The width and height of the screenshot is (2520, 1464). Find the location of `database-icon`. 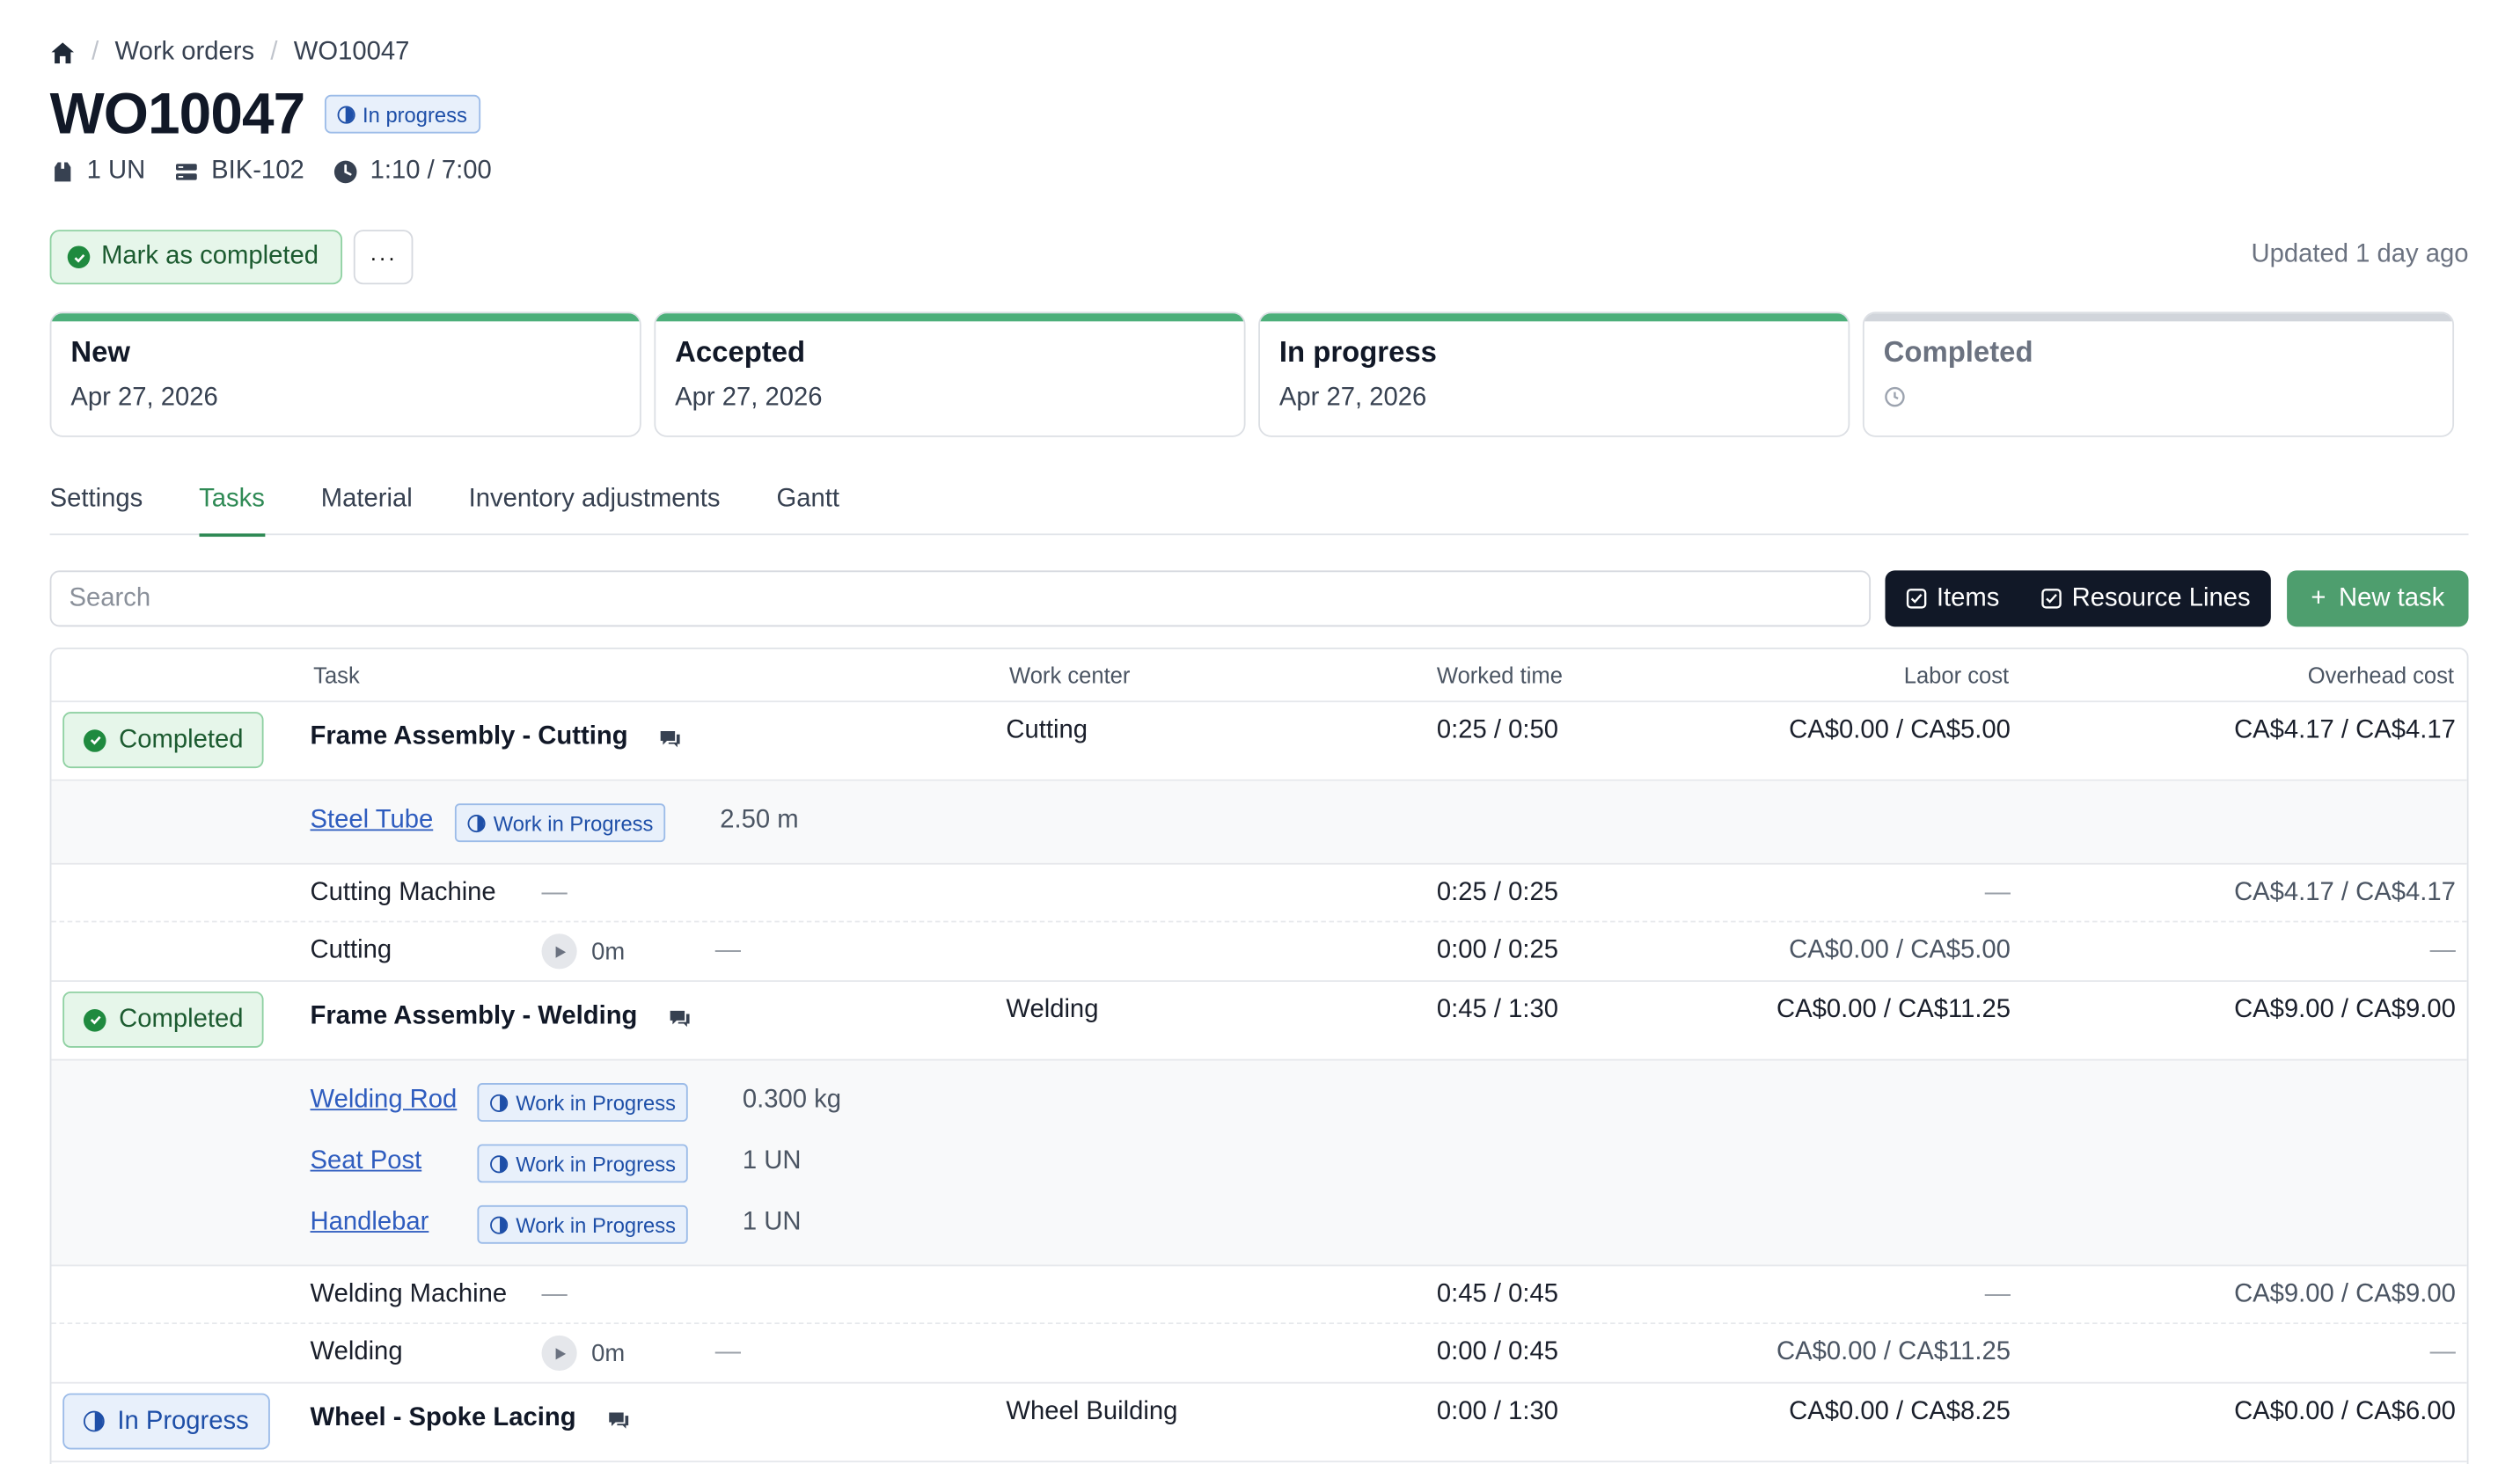

database-icon is located at coordinates (187, 172).